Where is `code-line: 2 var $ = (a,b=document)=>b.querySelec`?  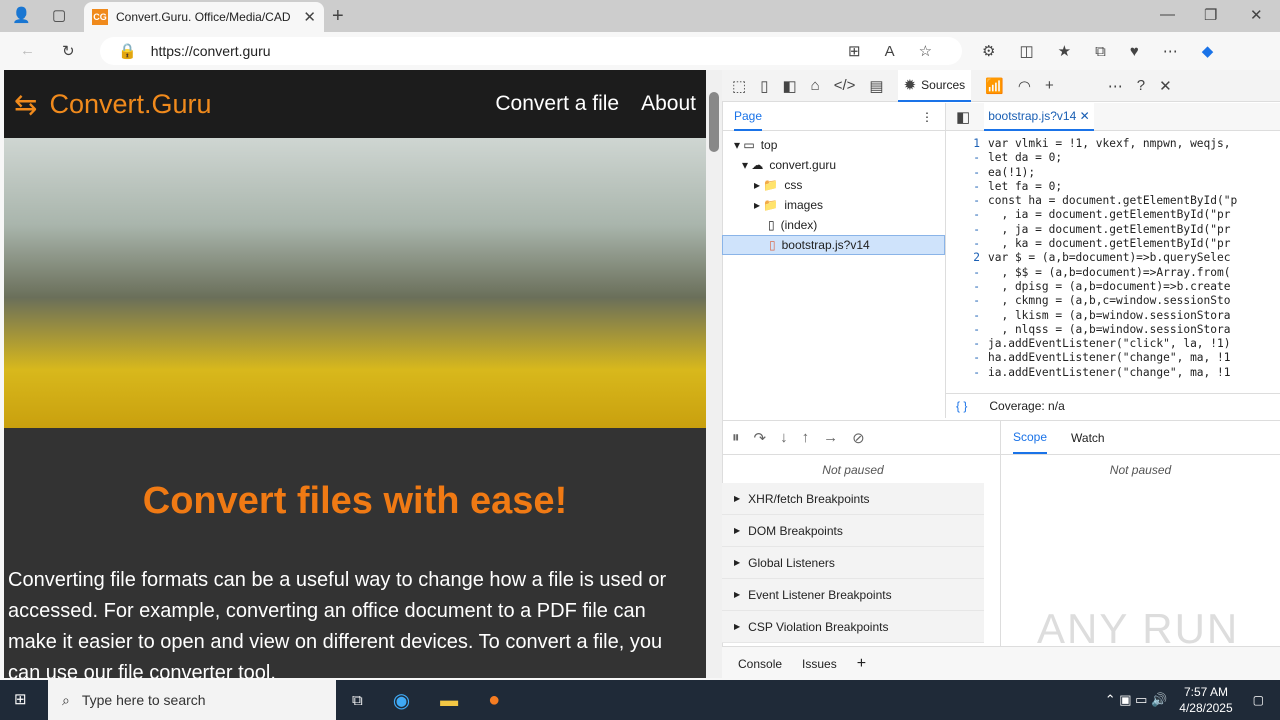 code-line: 2 var $ = (a,b=document)=>b.querySelec is located at coordinates (1113, 258).